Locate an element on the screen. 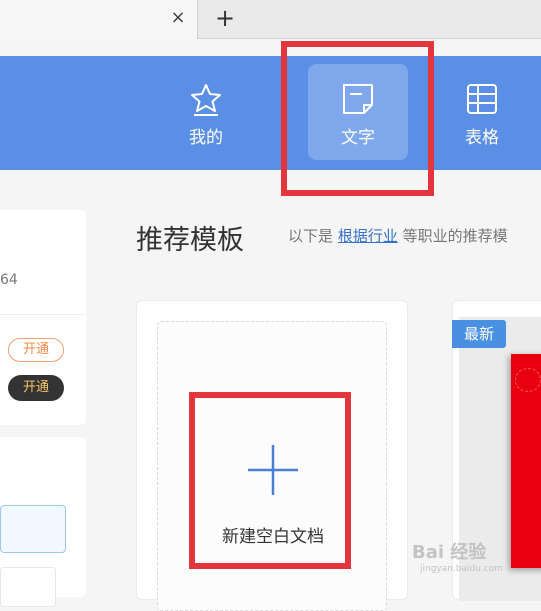  nav-label-mine: 我的 is located at coordinates (206, 138).